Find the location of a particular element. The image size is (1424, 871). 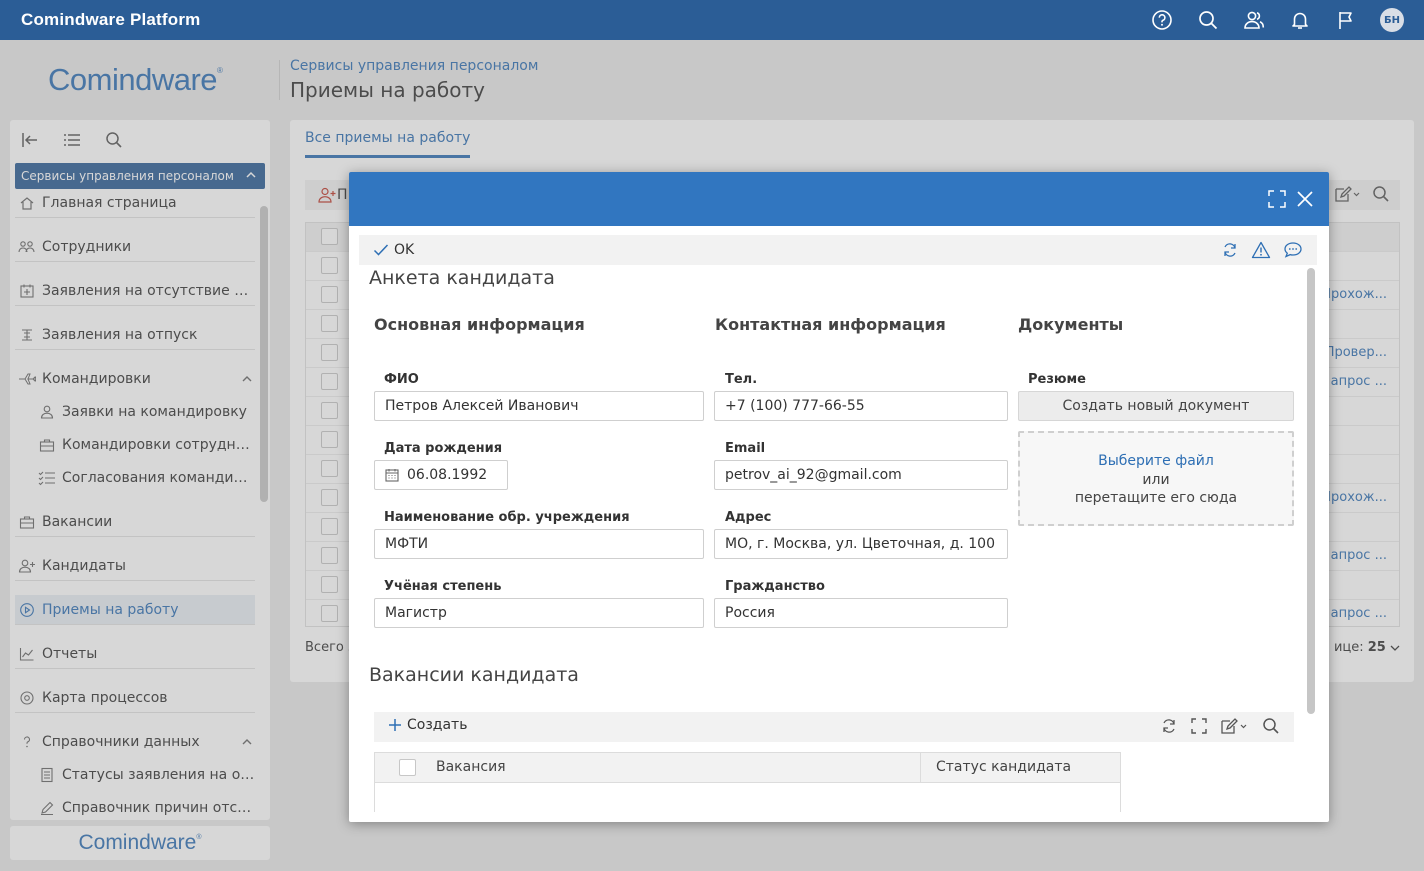

phone-field: +7 (100) 777-66-55 is located at coordinates (861, 406).